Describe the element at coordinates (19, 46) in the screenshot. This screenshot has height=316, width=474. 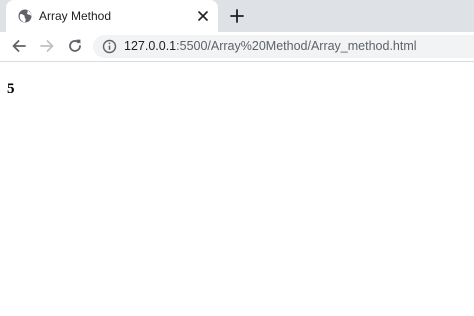
I see `back-arrow-icon` at that location.